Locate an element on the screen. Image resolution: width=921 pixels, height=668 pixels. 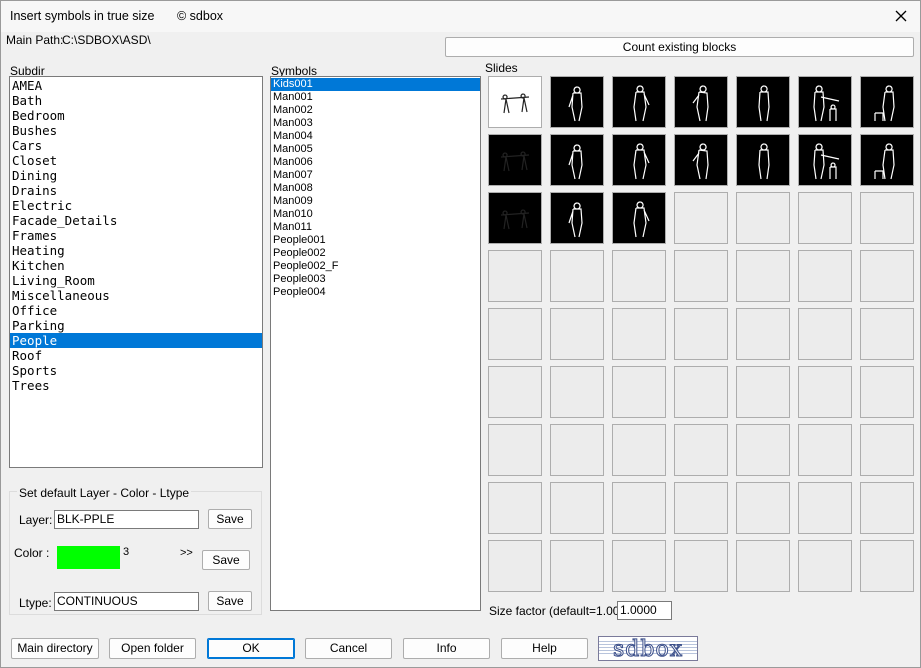
symbol-item: Man003 is located at coordinates (375, 123).